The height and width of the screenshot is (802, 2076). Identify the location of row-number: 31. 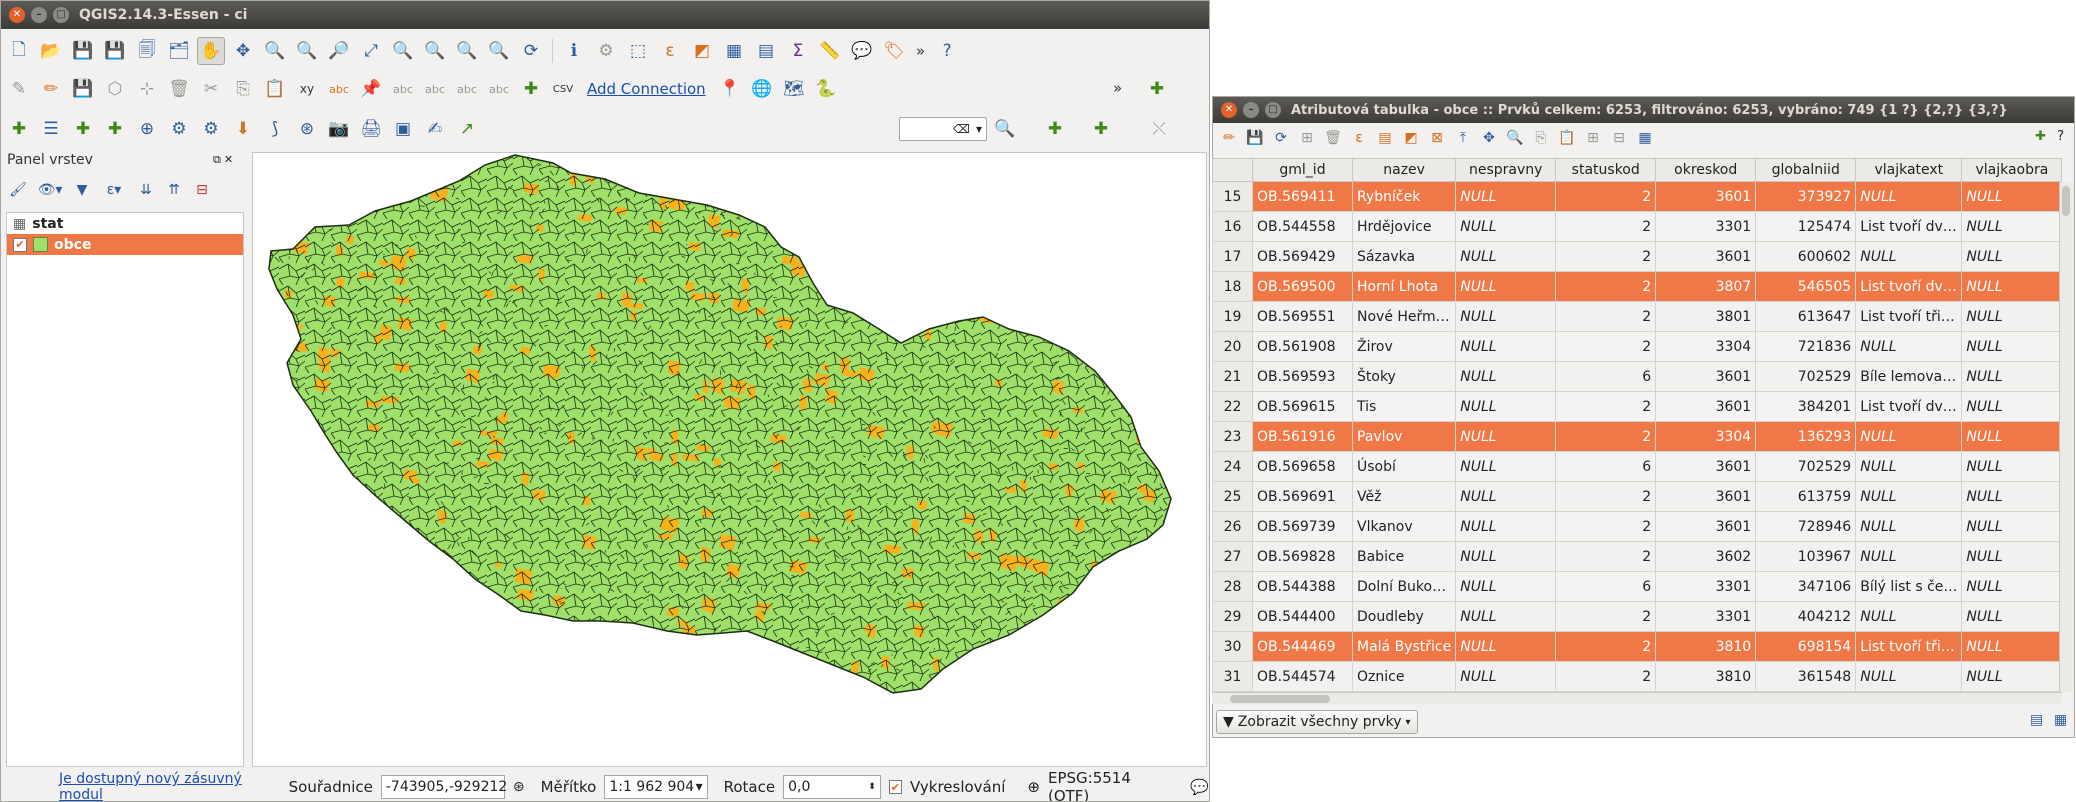
(1232, 676).